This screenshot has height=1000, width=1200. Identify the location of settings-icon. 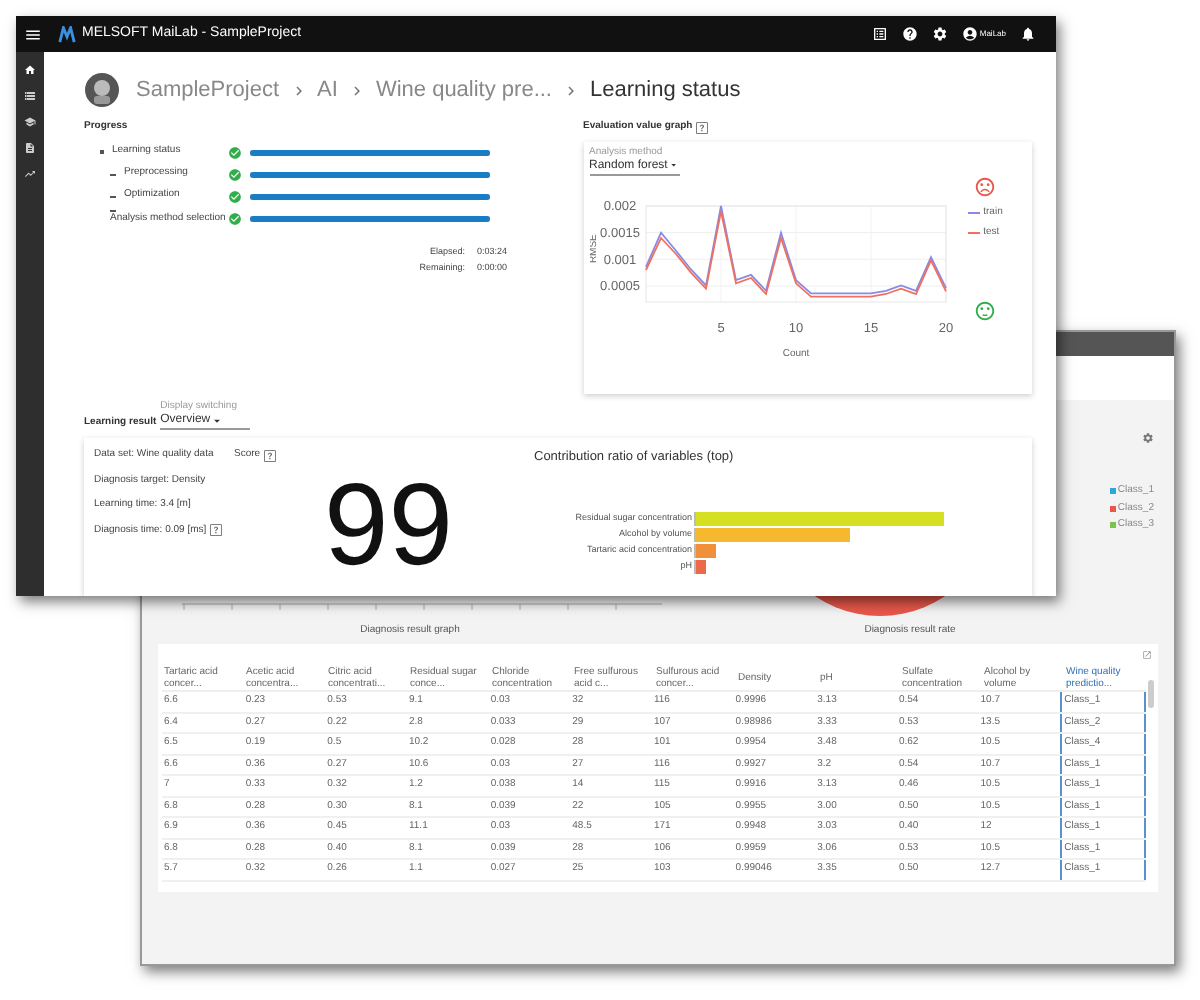
(939, 34).